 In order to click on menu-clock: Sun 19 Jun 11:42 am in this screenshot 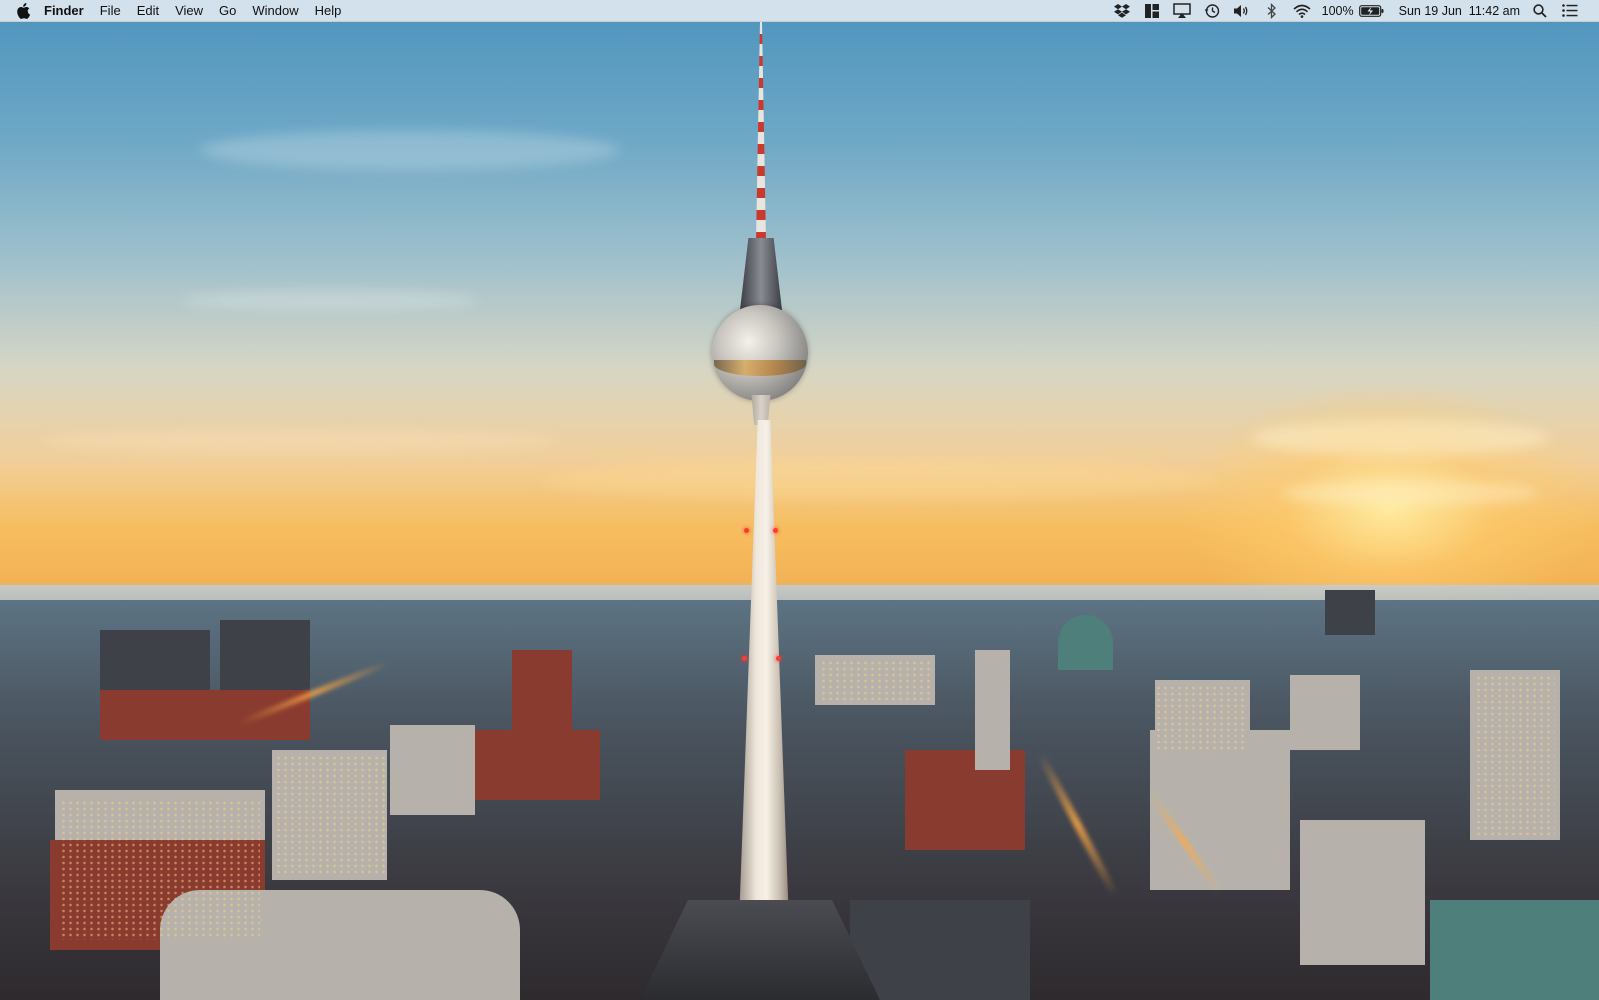, I will do `click(1459, 11)`.